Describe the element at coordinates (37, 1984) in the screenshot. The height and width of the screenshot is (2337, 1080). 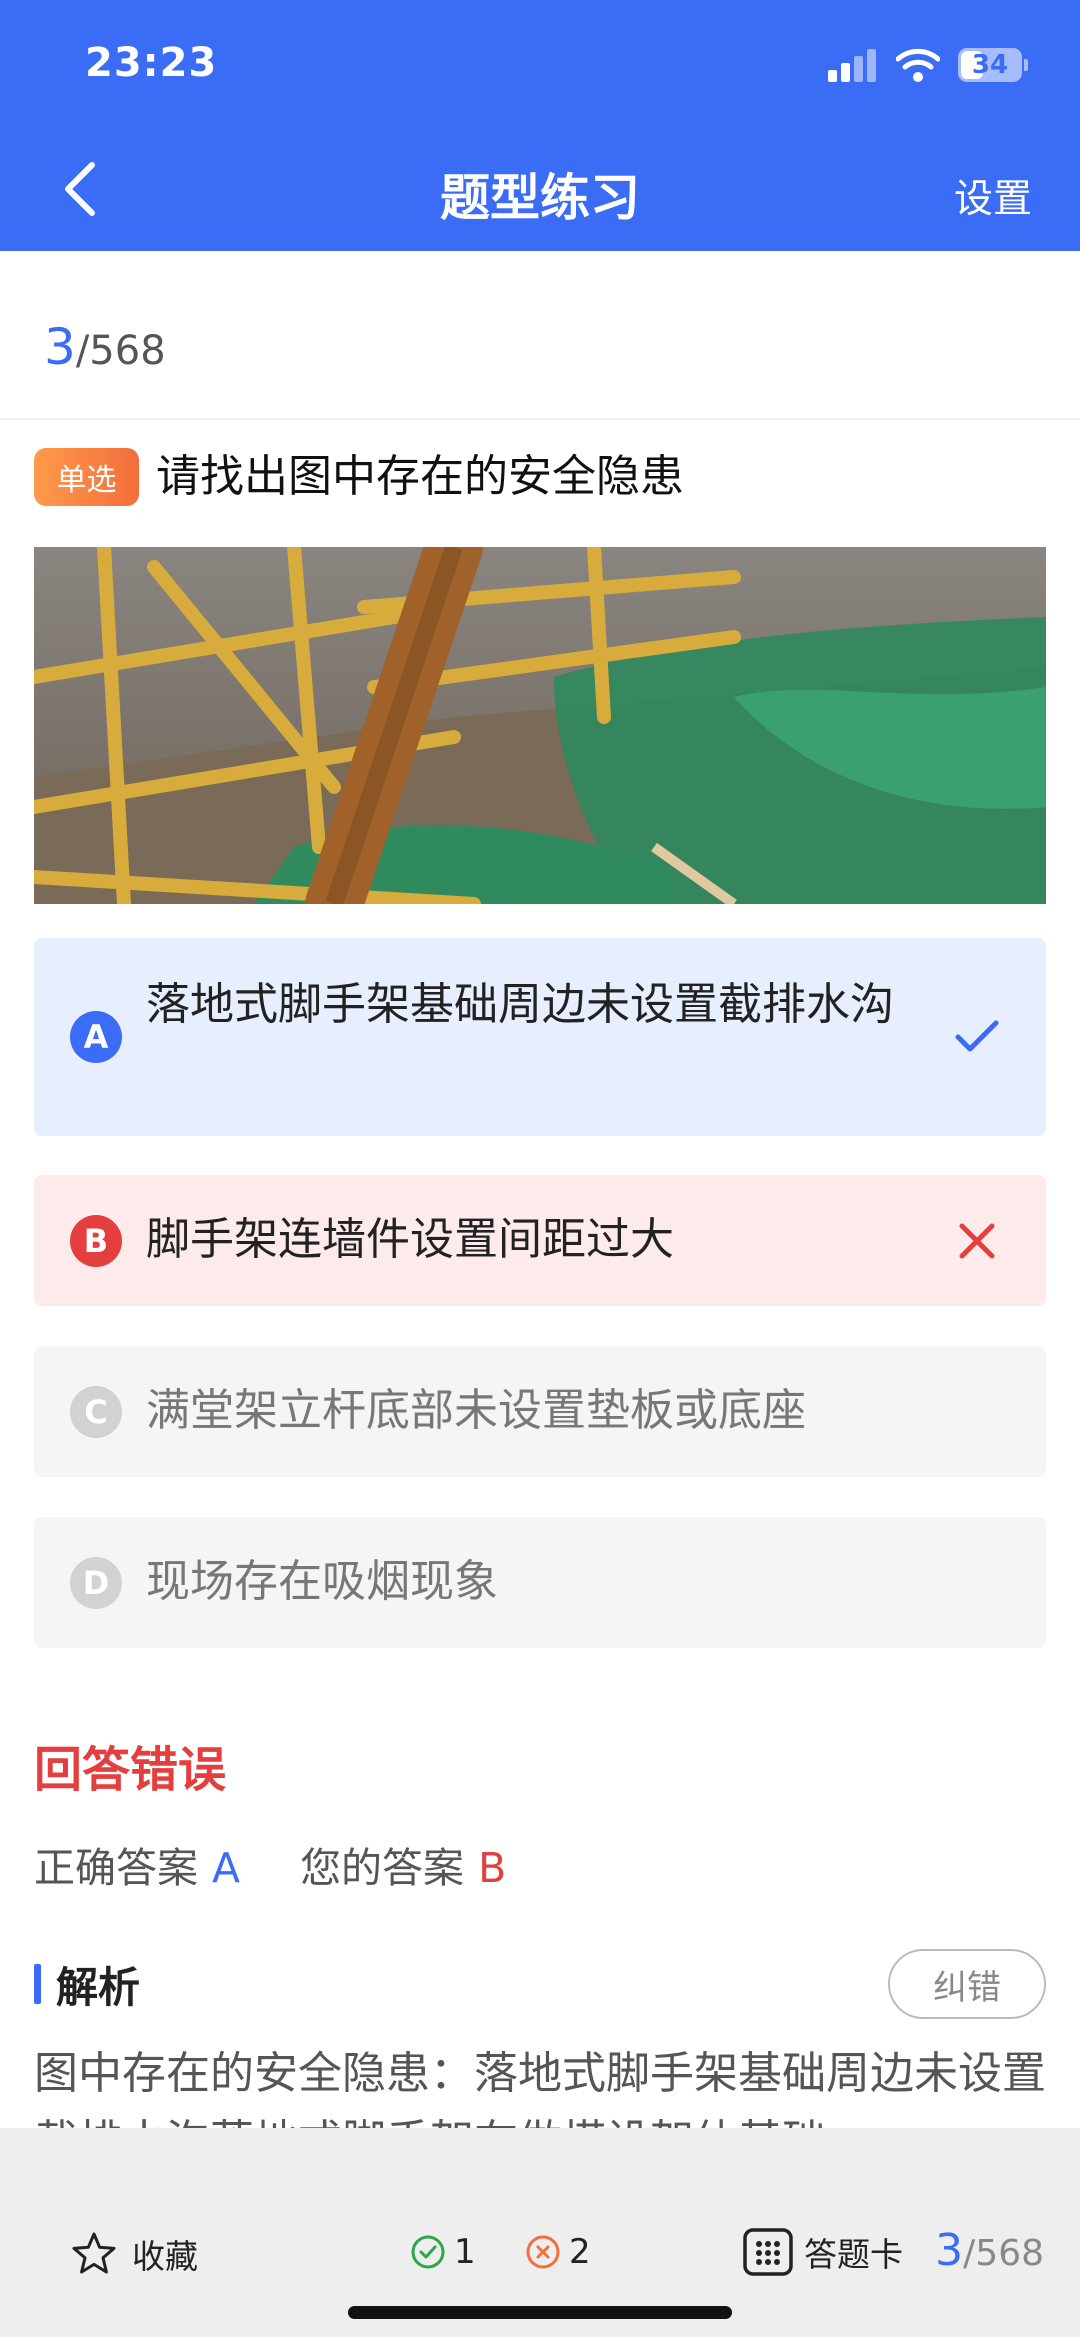
I see `analysis-accent-bar` at that location.